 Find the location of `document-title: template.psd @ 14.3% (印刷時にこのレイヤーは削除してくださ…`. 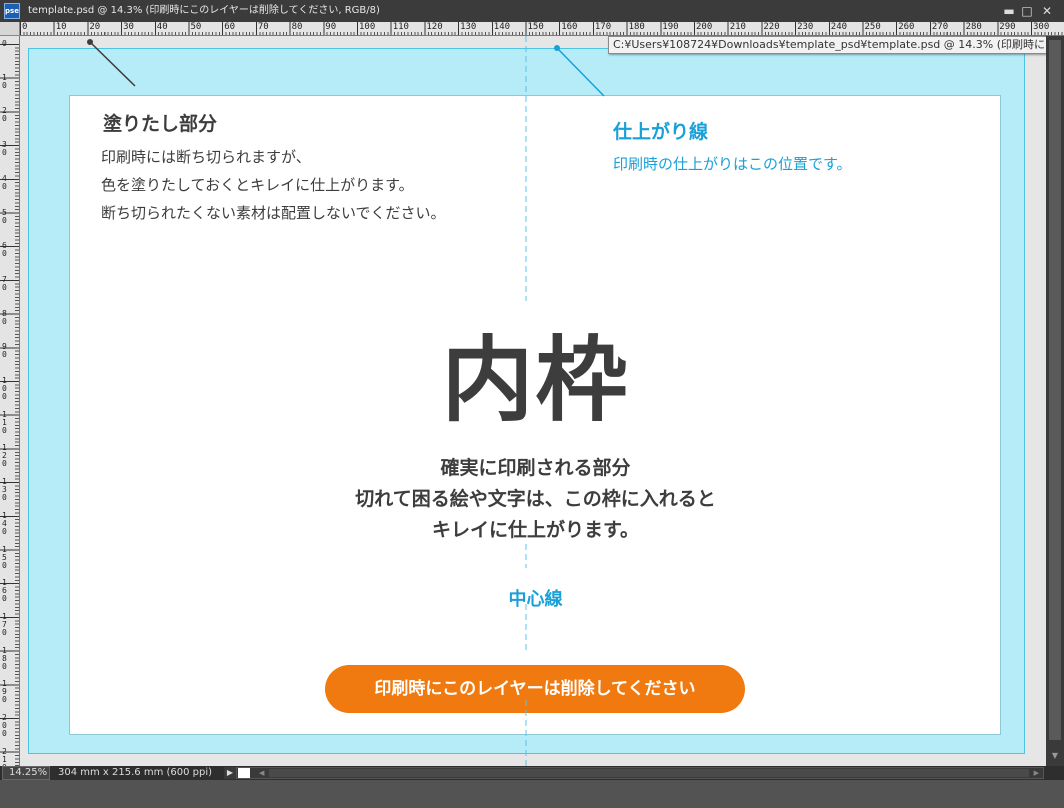

document-title: template.psd @ 14.3% (印刷時にこのレイヤーは削除してくださ… is located at coordinates (204, 10).